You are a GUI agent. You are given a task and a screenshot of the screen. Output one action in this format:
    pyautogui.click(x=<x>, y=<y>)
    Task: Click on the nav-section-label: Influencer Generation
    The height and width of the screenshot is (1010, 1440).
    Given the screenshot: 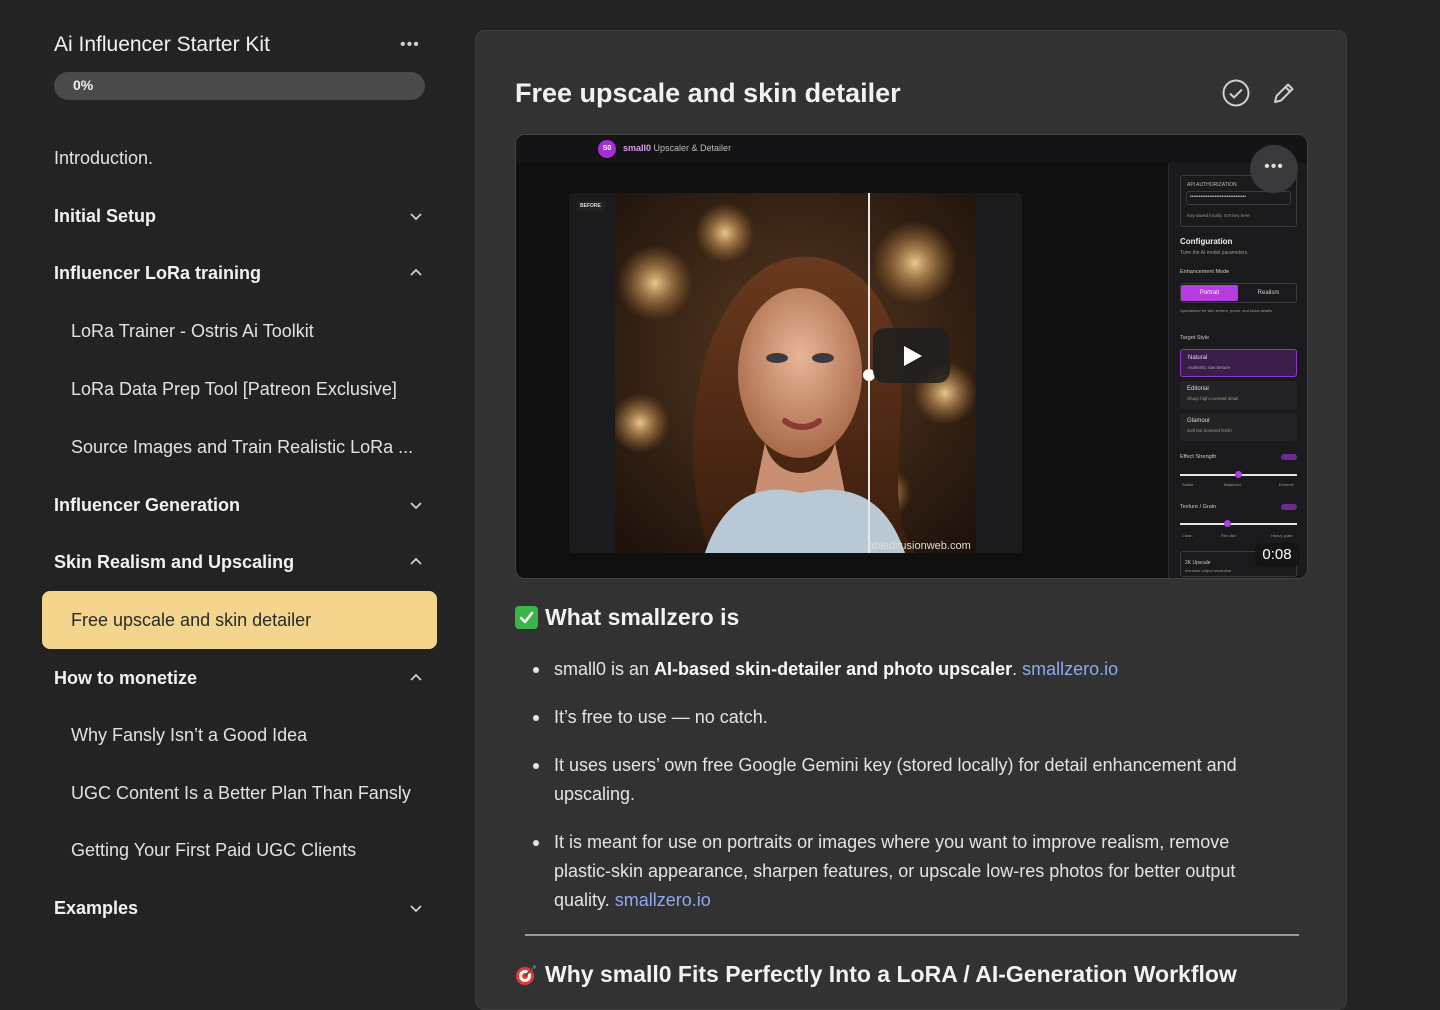 What is the action you would take?
    pyautogui.click(x=147, y=504)
    